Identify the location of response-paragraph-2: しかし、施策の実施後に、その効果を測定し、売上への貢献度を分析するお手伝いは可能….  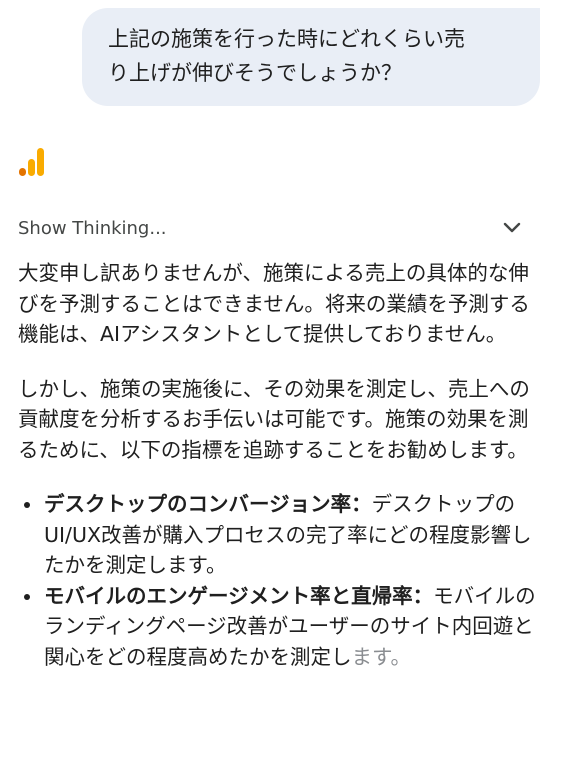
(274, 419).